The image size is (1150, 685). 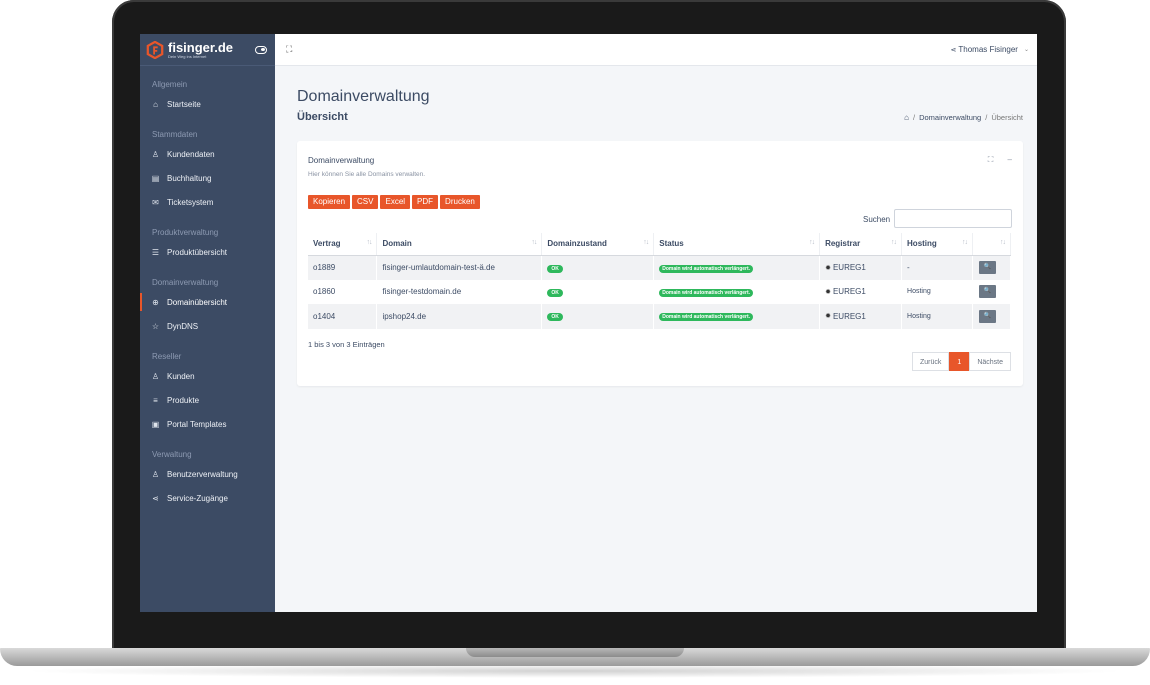 What do you see at coordinates (937, 244) in the screenshot?
I see `column-header-hosting: Hosting ↑↓` at bounding box center [937, 244].